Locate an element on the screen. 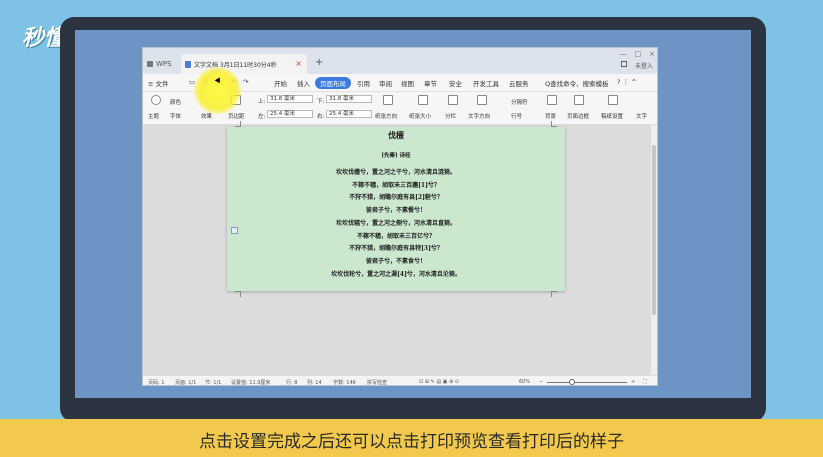 The height and width of the screenshot is (457, 823). user-area: 未登入 is located at coordinates (636, 65).